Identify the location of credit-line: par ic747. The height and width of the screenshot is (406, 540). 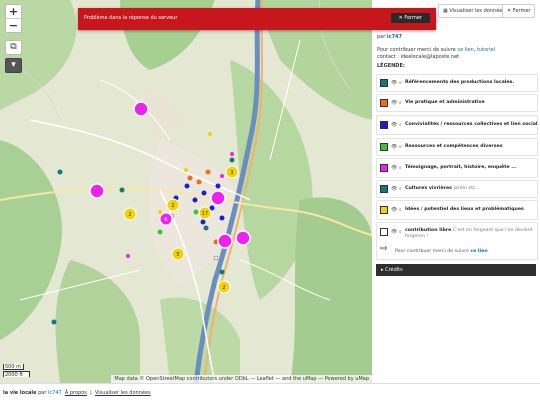
(389, 37).